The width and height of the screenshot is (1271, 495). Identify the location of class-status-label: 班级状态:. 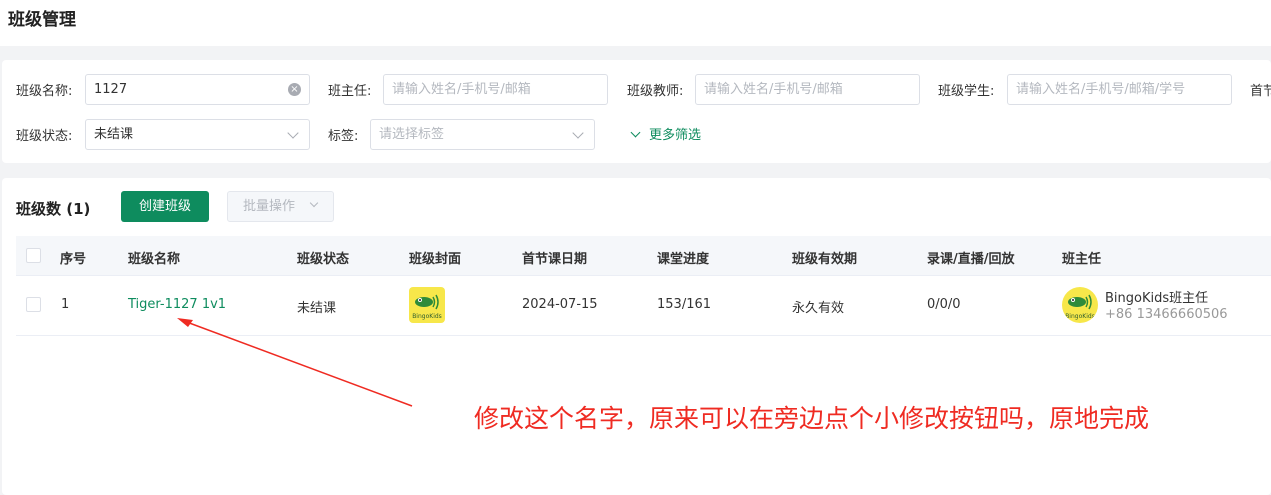
(44, 136).